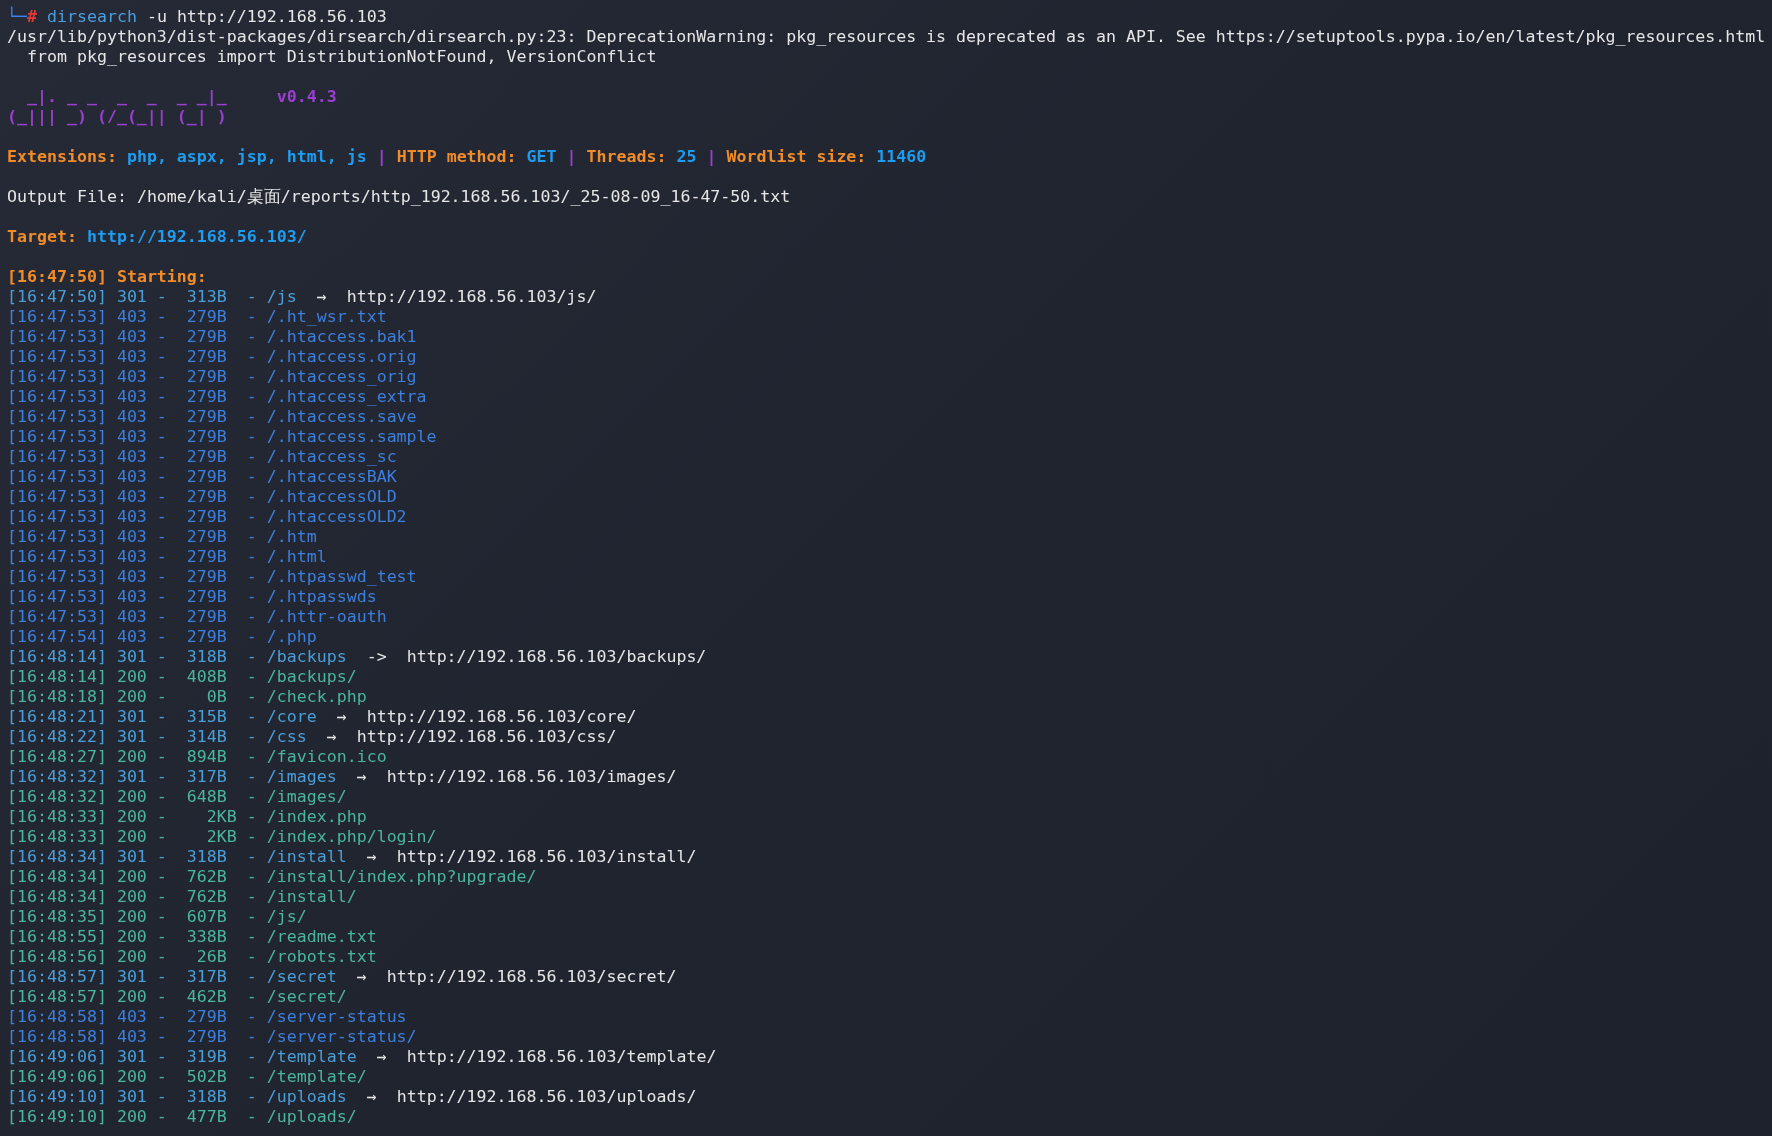  What do you see at coordinates (162, 637) in the screenshot?
I see `result-line: [16:47:54] 403 - 279B - /.php` at bounding box center [162, 637].